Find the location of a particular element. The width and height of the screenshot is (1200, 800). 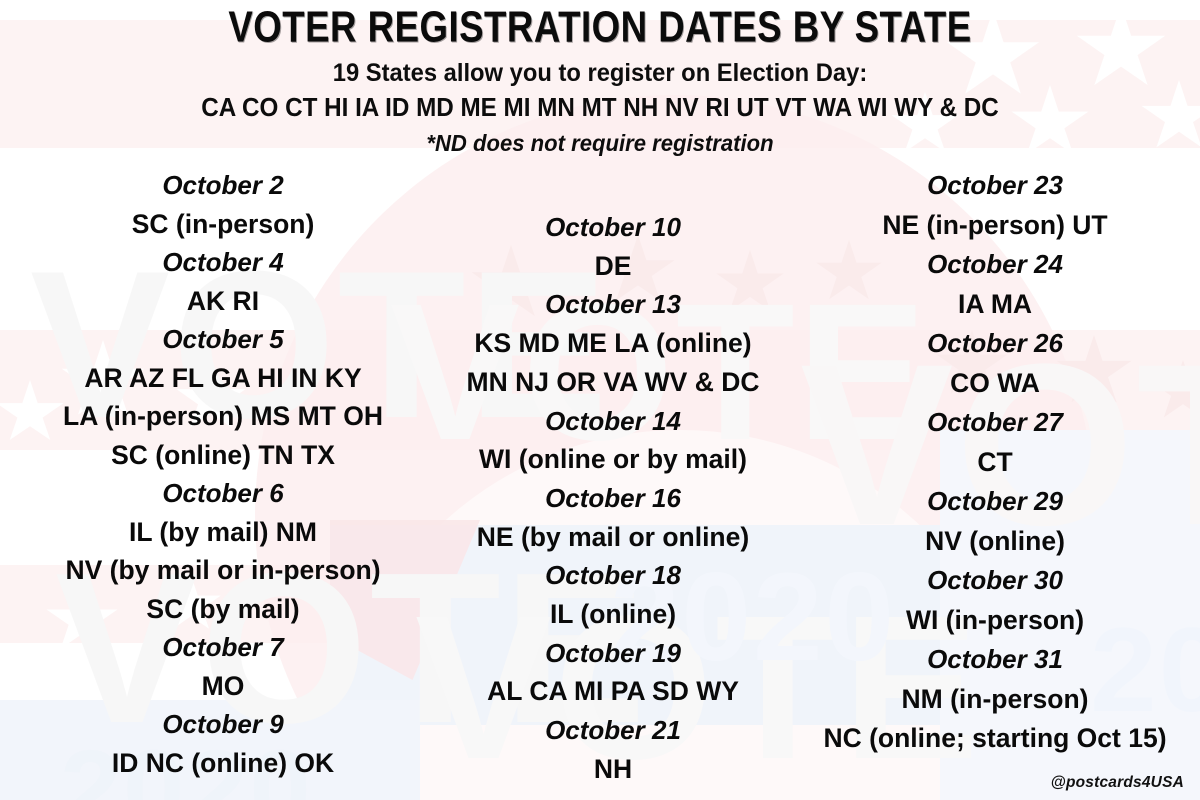

date-heading: October 18 is located at coordinates (613, 575).